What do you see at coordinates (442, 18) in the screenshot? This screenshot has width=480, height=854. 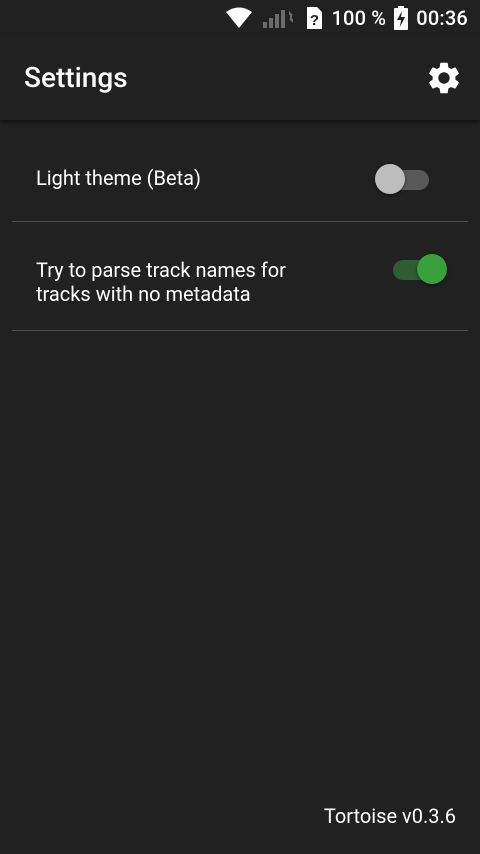 I see `clock: 00:36` at bounding box center [442, 18].